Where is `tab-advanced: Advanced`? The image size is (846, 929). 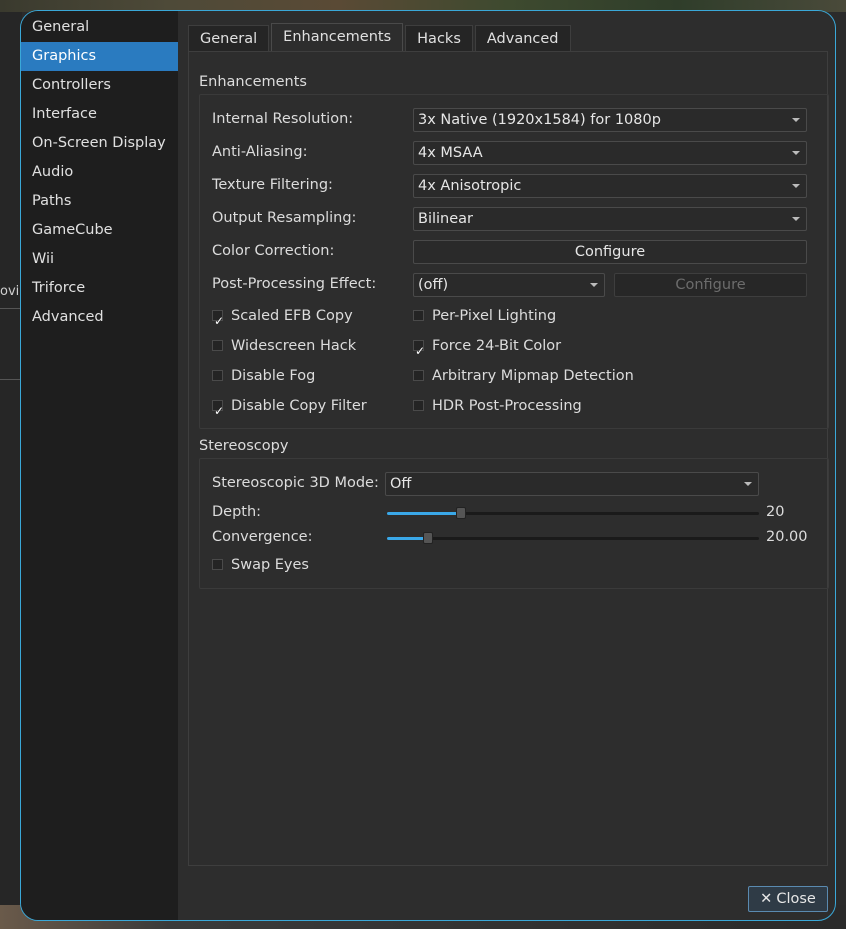
tab-advanced: Advanced is located at coordinates (522, 38).